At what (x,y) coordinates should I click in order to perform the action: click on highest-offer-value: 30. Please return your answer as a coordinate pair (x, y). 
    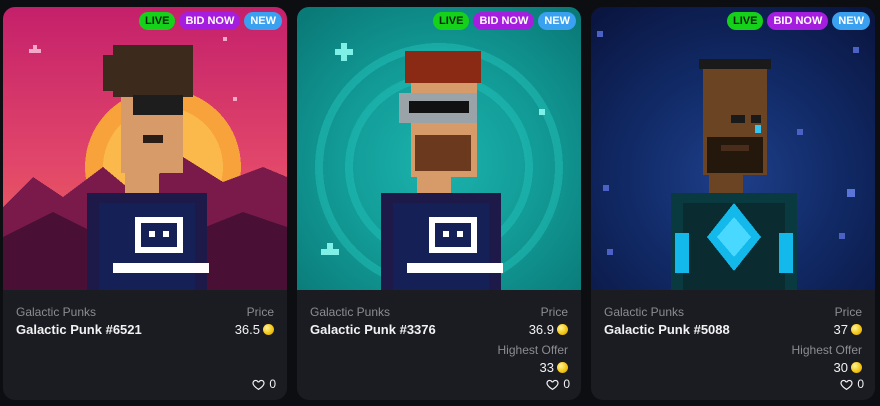
    Looking at the image, I should click on (848, 367).